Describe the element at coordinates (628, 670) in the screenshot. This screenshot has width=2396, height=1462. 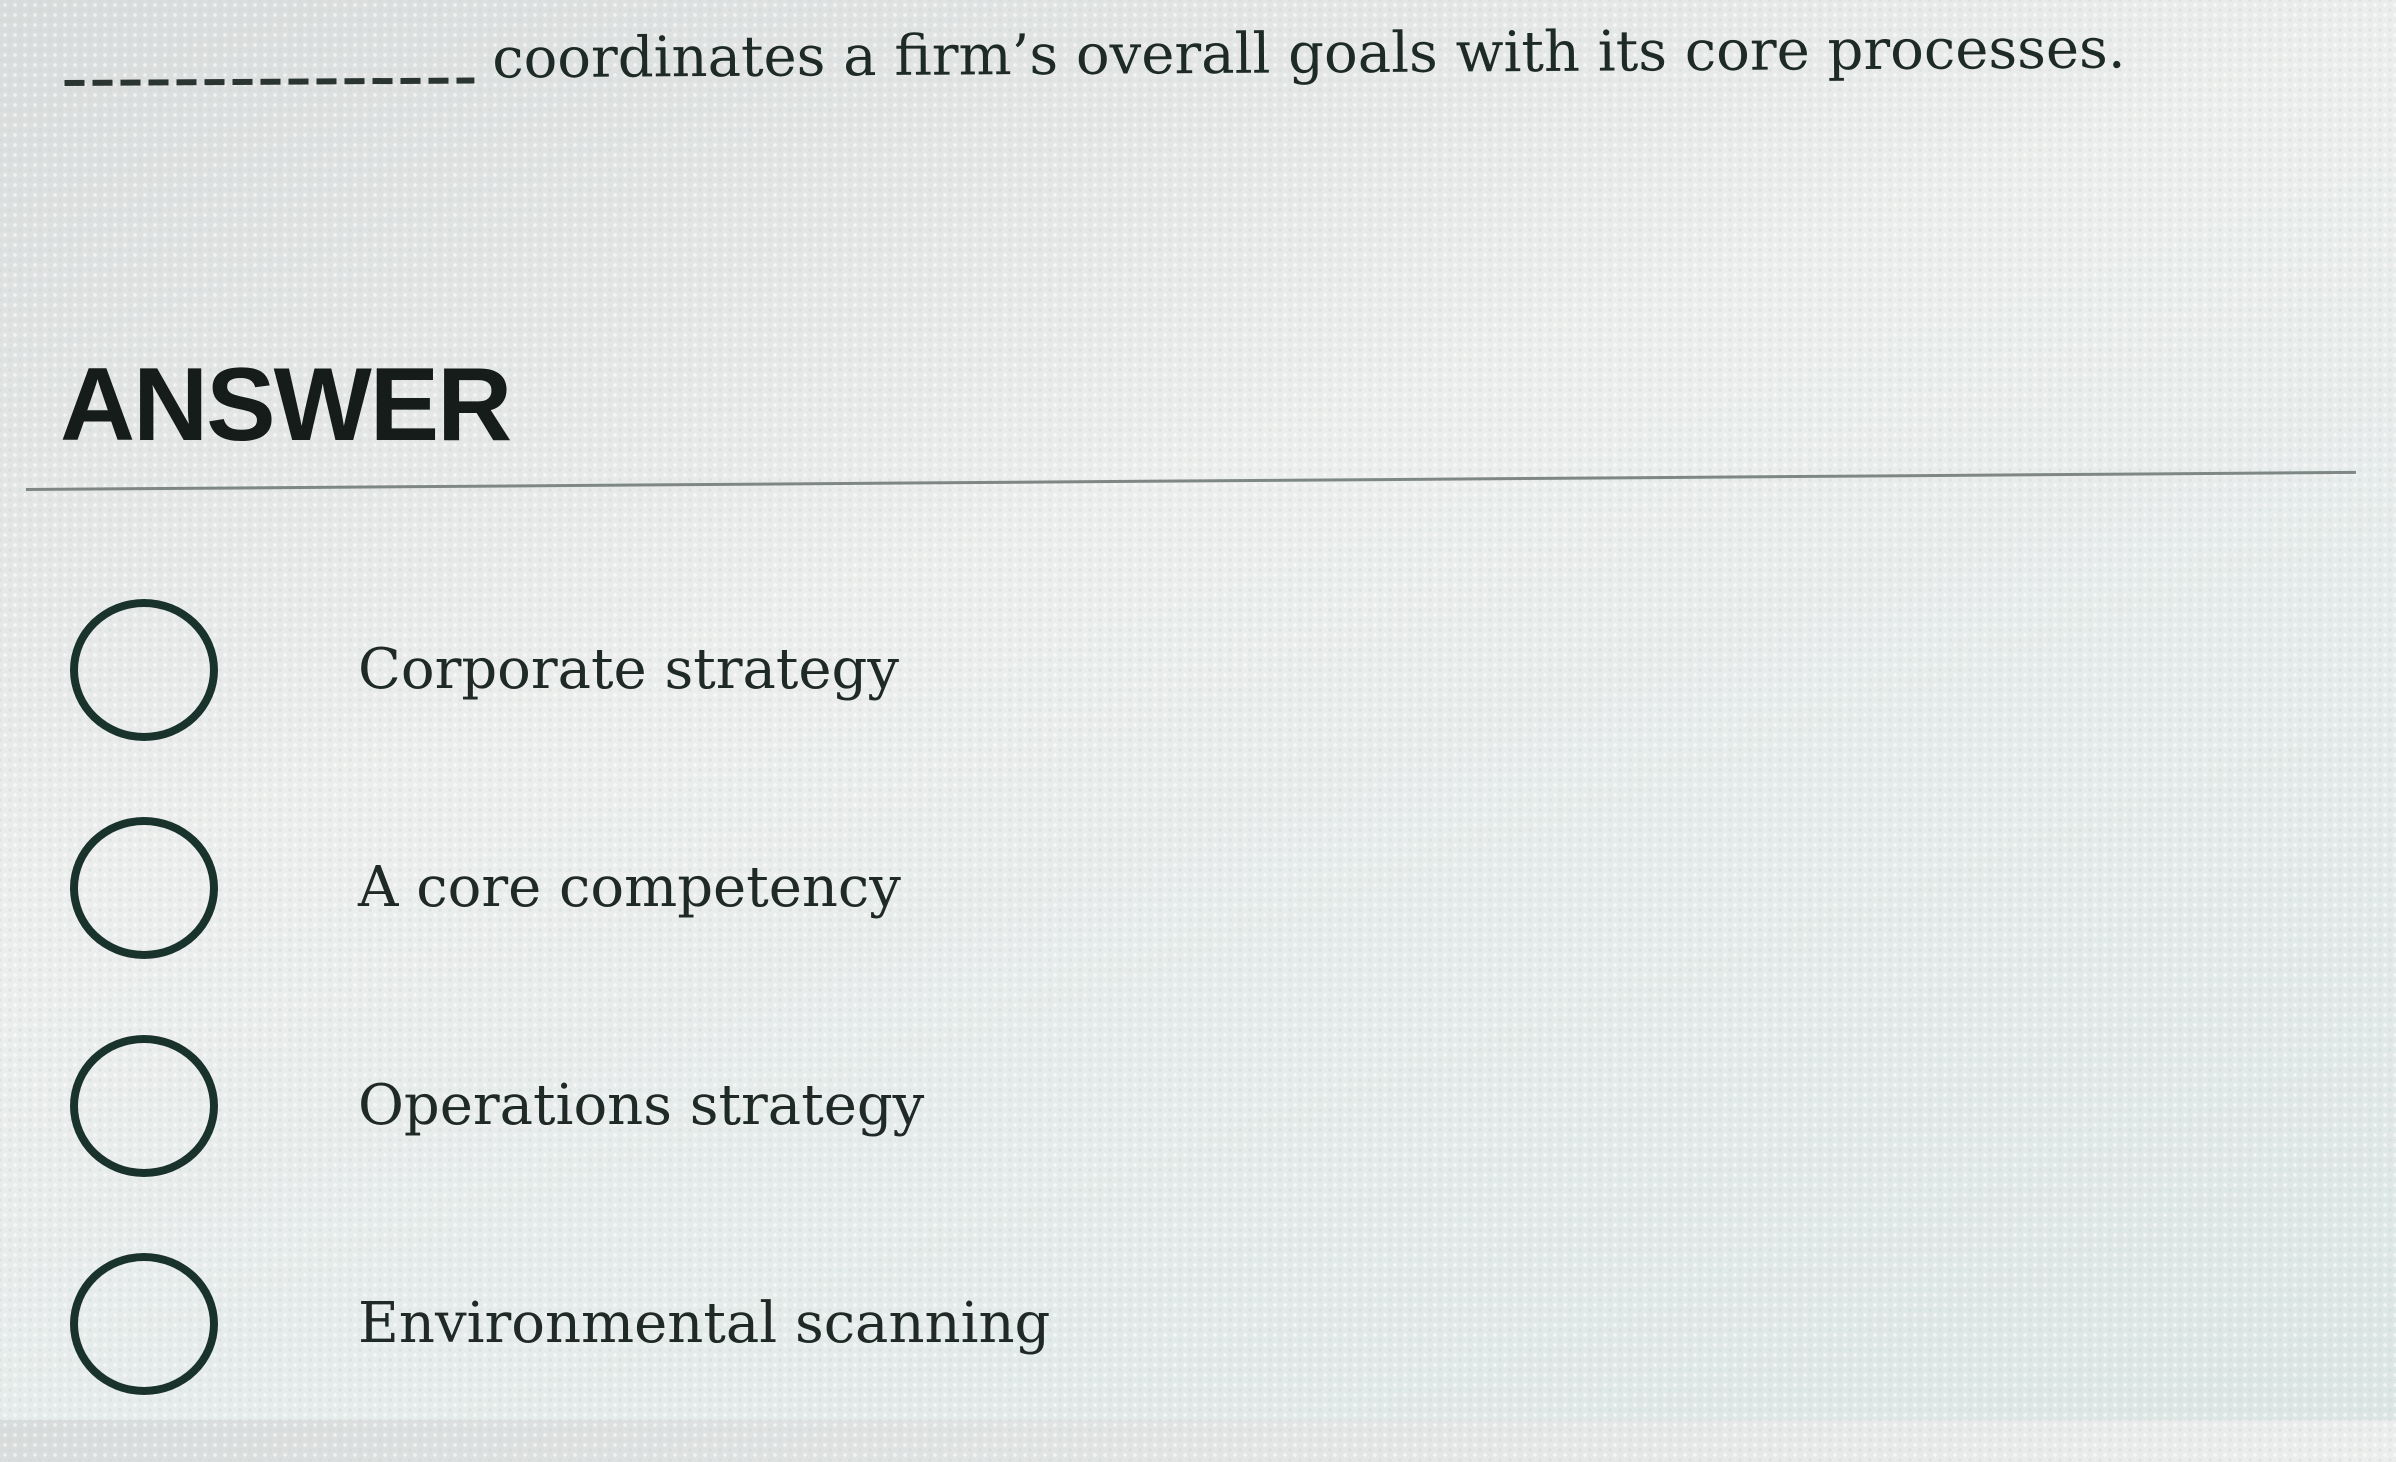
I see `option-label: Corporate strategy` at that location.